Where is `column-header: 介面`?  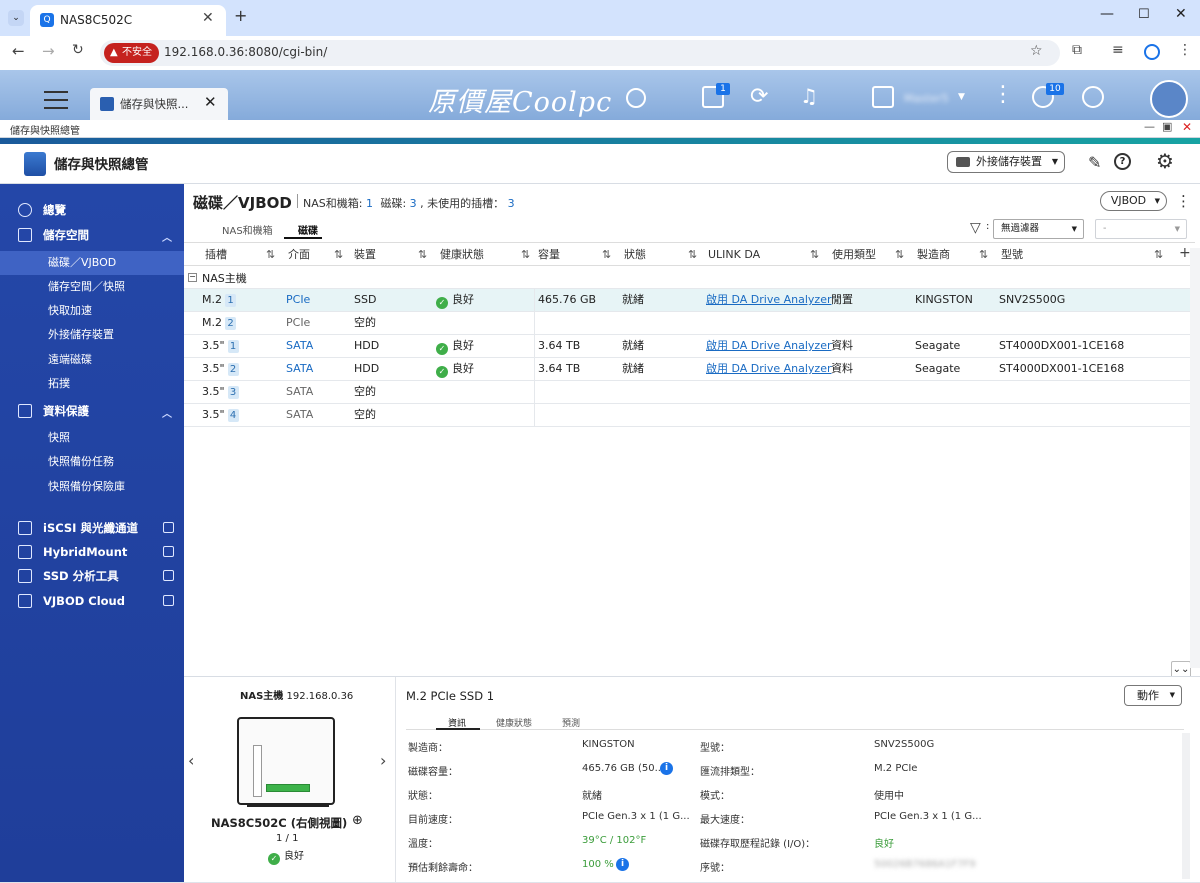 column-header: 介面 is located at coordinates (299, 255).